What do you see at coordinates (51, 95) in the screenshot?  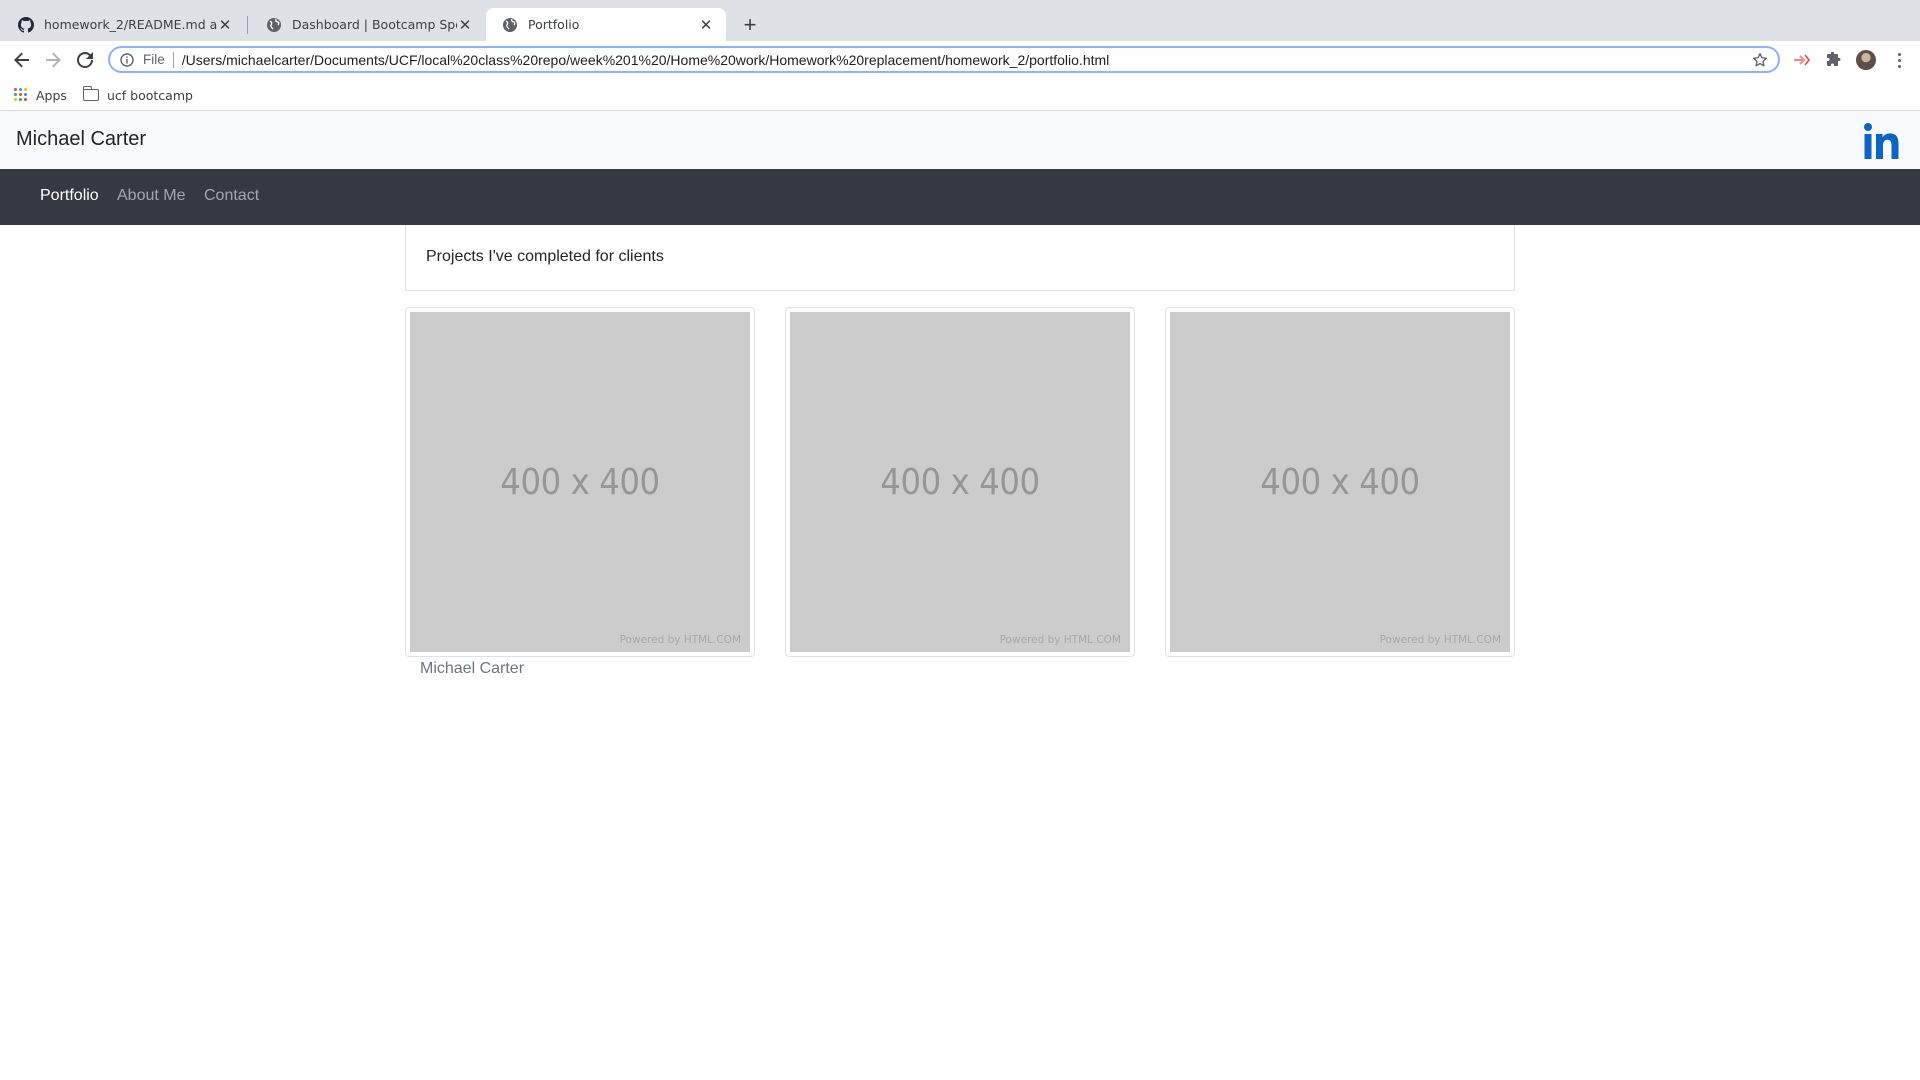 I see `bookmark-label: Apps` at bounding box center [51, 95].